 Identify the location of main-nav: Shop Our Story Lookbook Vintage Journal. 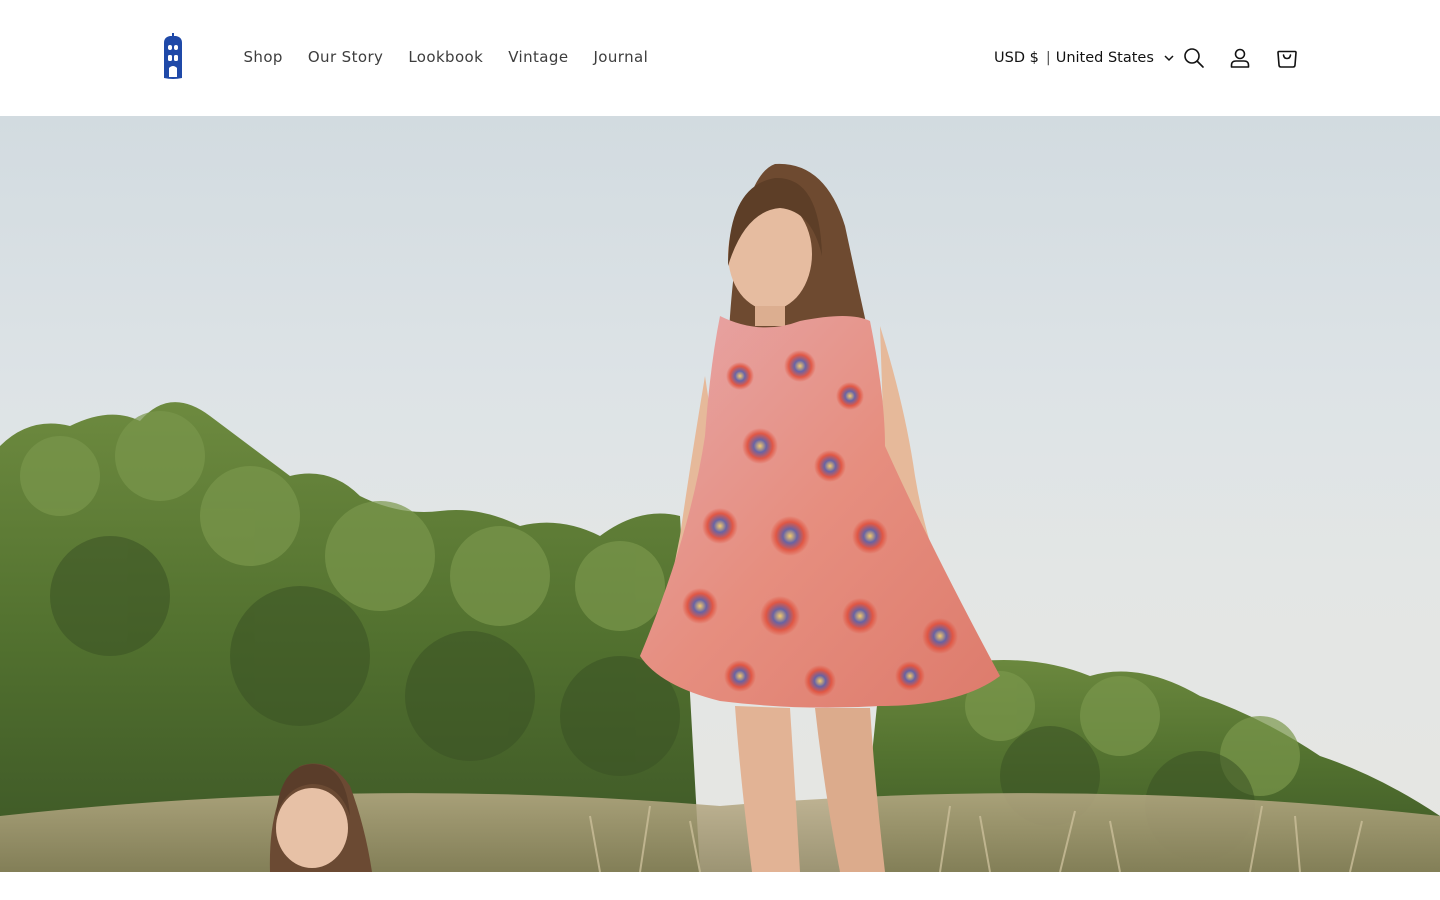
(446, 57).